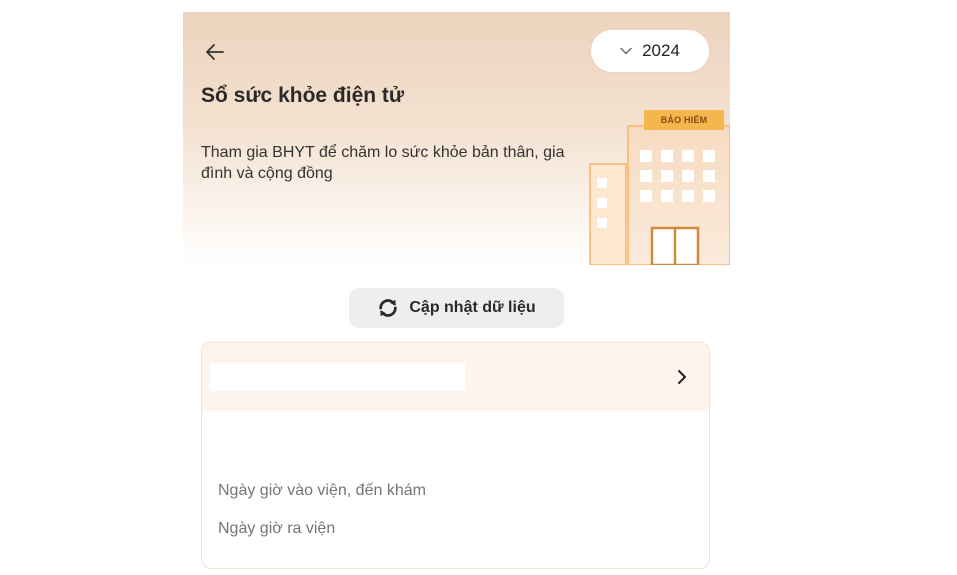 The image size is (957, 575). Describe the element at coordinates (682, 377) in the screenshot. I see `chevron-right-icon` at that location.